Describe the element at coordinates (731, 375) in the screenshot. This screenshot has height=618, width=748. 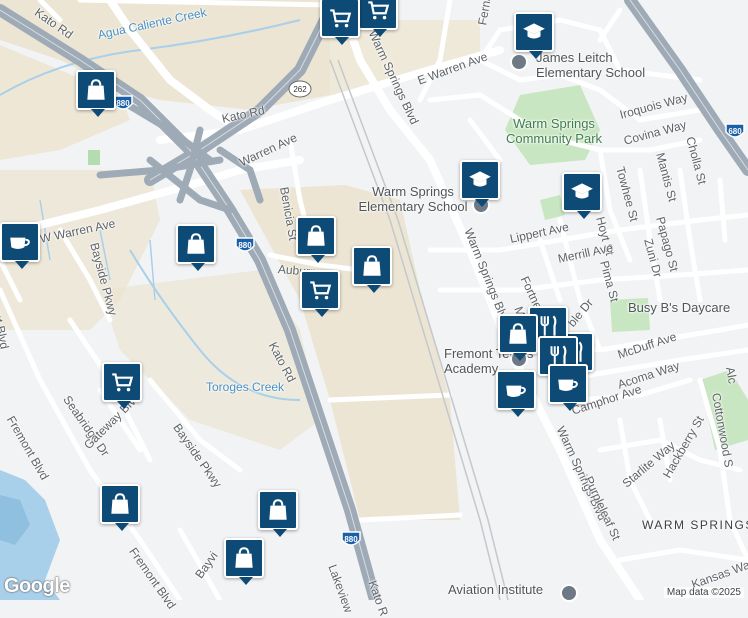
I see `street-label-alc: Alc` at that location.